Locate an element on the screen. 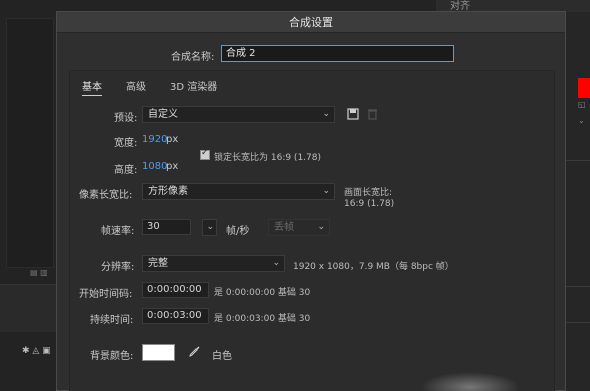  framerate-input: 30 is located at coordinates (166, 227).